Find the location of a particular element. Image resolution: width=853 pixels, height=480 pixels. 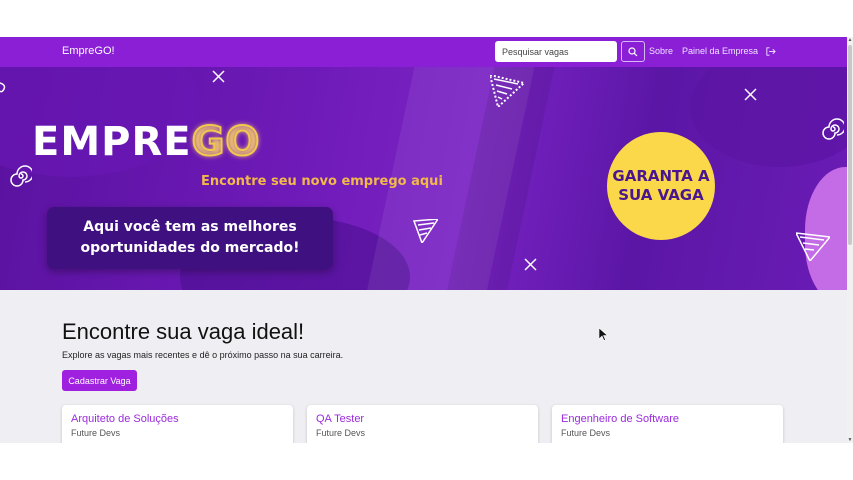

corner-spiral-icon is located at coordinates (3, 87).